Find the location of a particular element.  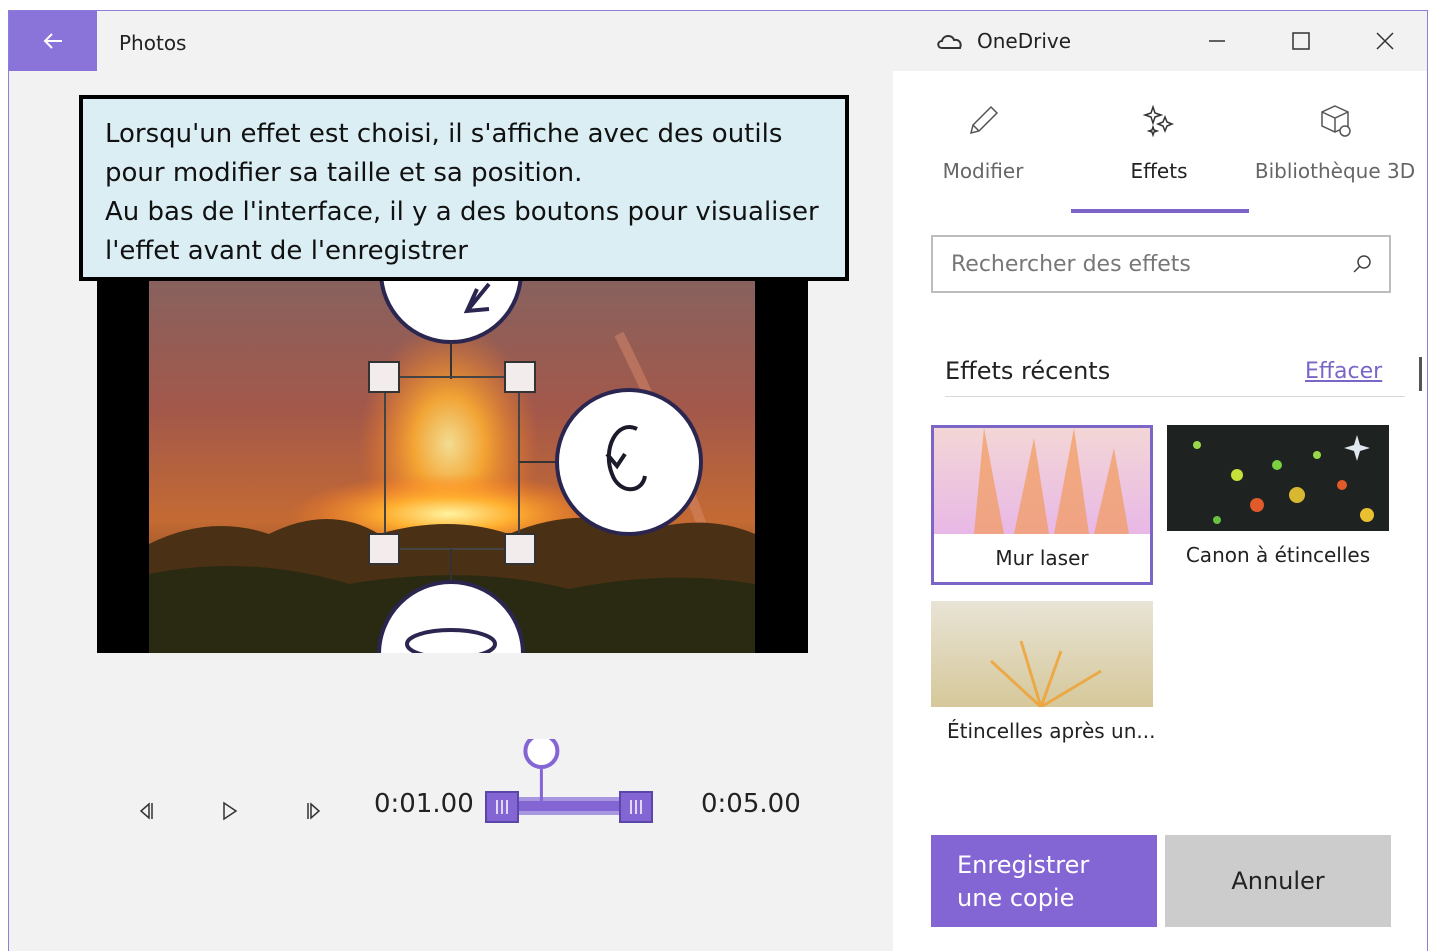

play-button is located at coordinates (229, 811).